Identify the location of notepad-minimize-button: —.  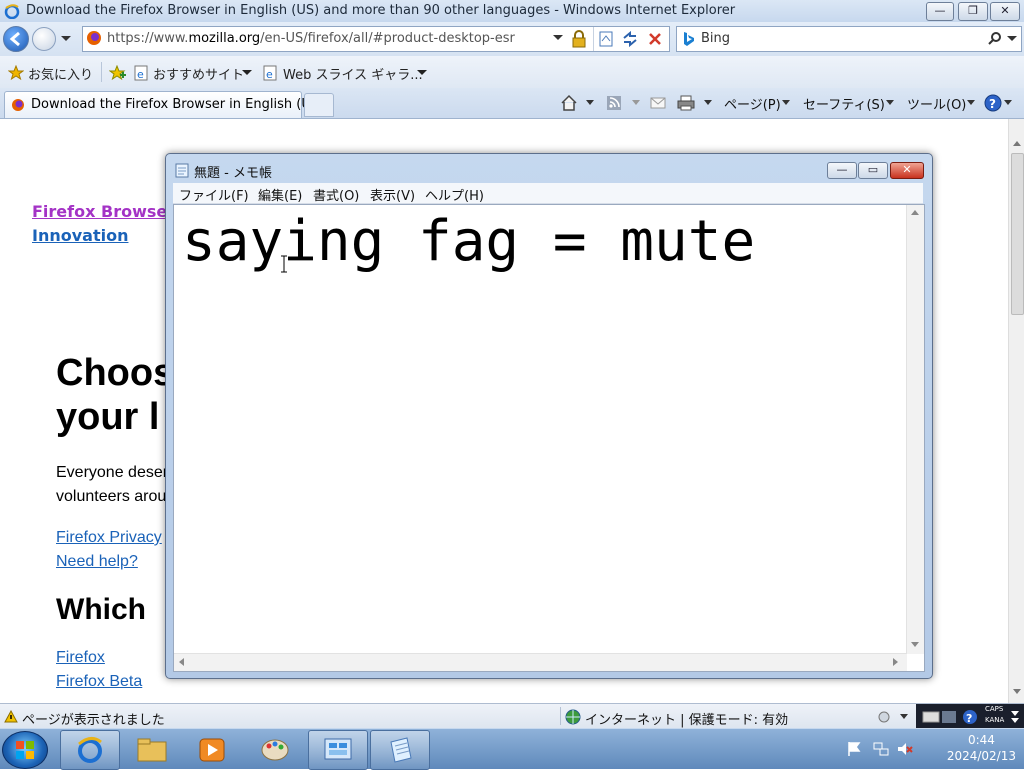
(842, 170).